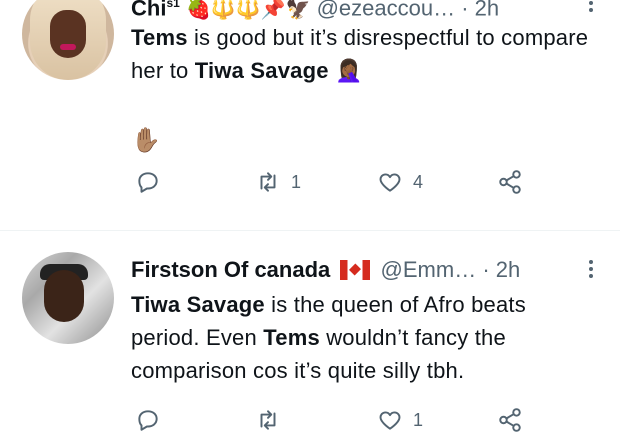 This screenshot has width=620, height=440. What do you see at coordinates (345, 70) in the screenshot?
I see `facepalm-emoji: 🤦🏾‍♀️` at bounding box center [345, 70].